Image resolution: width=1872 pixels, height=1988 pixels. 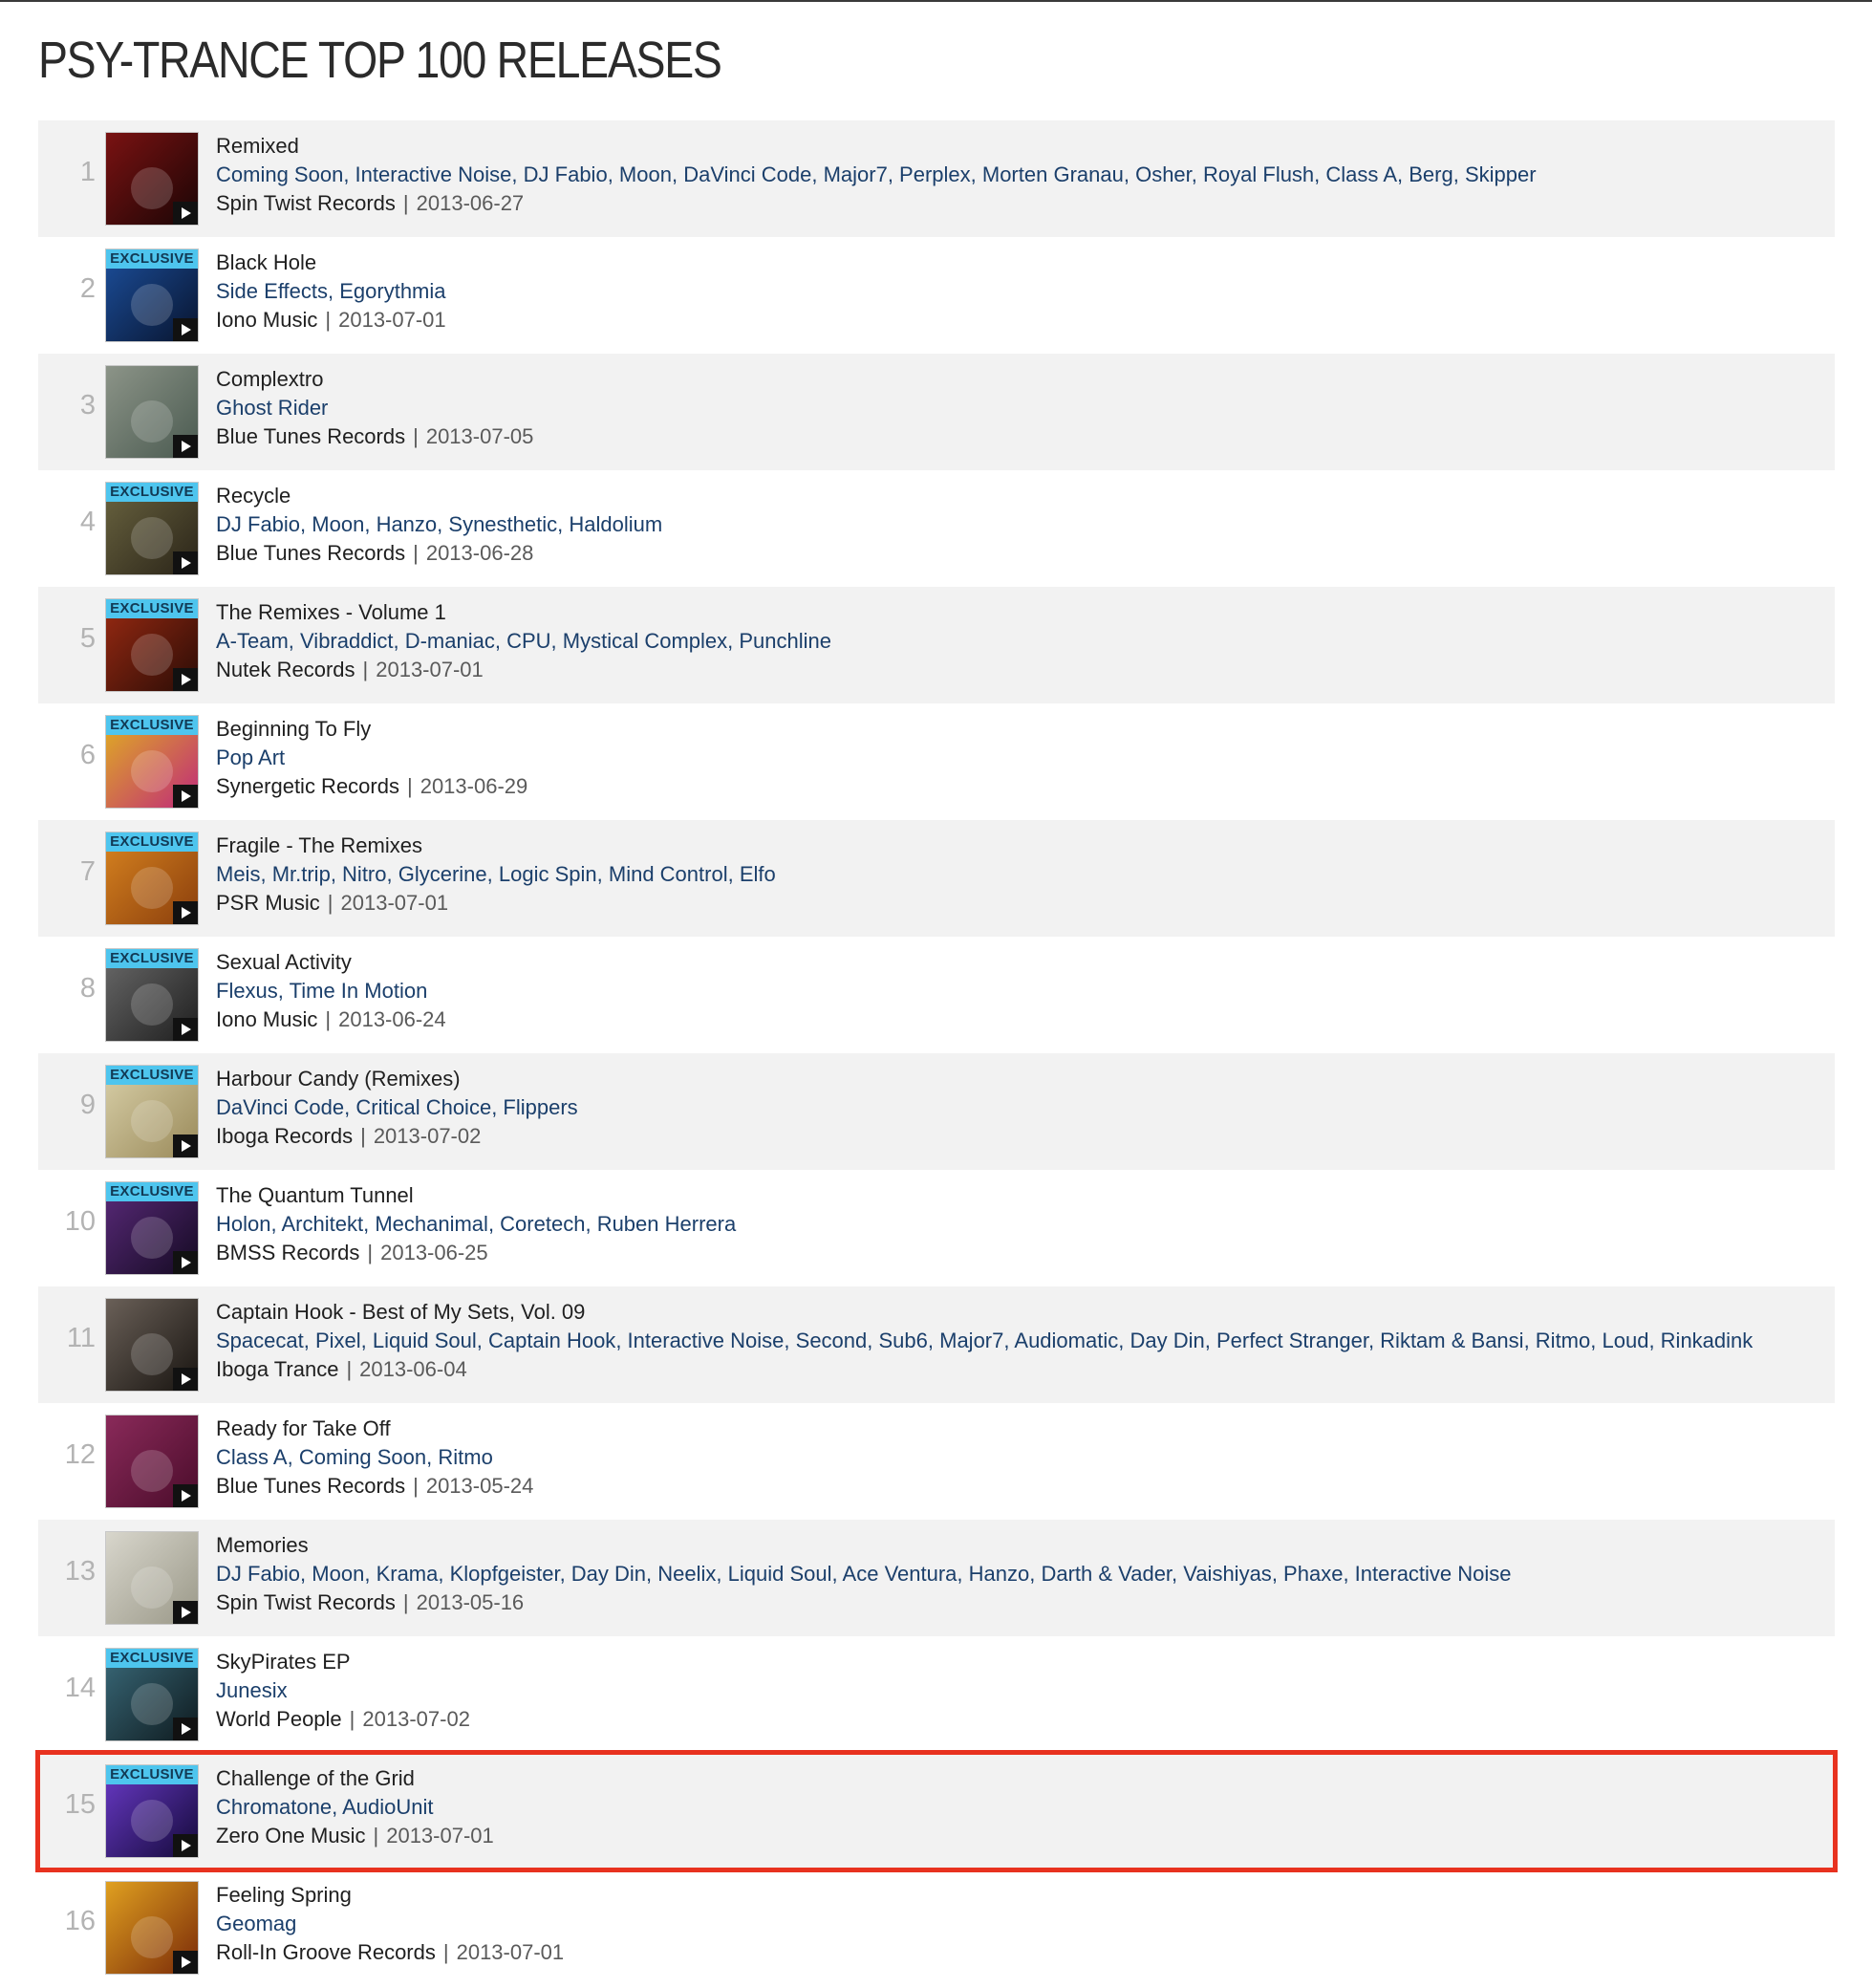 I want to click on release-title: Remixed, so click(x=1025, y=146).